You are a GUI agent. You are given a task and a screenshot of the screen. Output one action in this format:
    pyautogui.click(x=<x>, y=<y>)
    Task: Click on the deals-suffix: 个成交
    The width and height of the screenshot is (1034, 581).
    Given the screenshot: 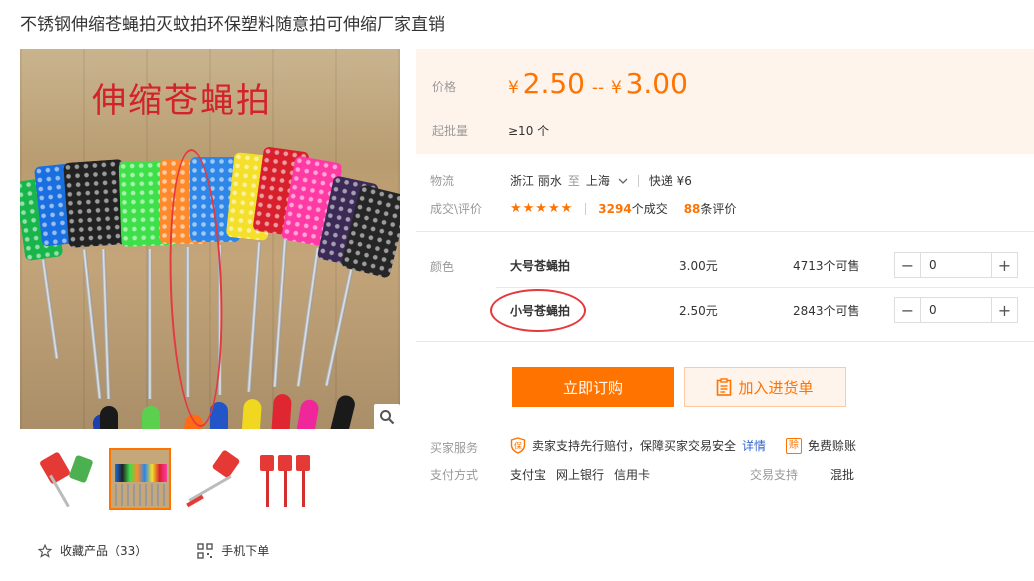 What is the action you would take?
    pyautogui.click(x=649, y=209)
    